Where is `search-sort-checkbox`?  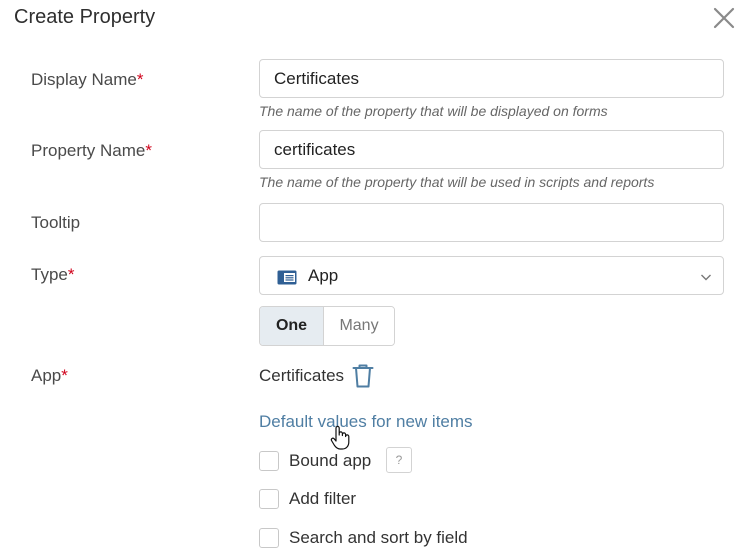
search-sort-checkbox is located at coordinates (269, 538).